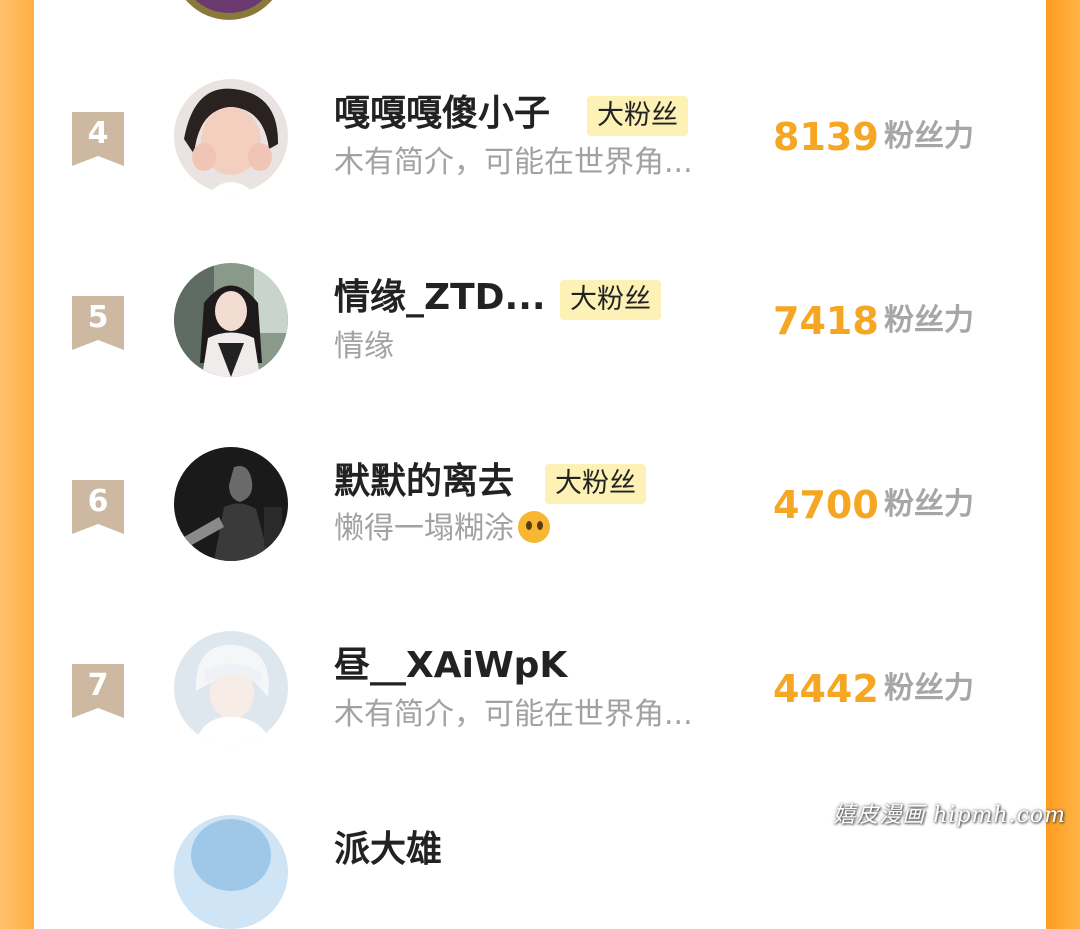 Image resolution: width=1080 pixels, height=929 pixels. I want to click on user-name: 嘎嘎嘎傻小子, so click(442, 114).